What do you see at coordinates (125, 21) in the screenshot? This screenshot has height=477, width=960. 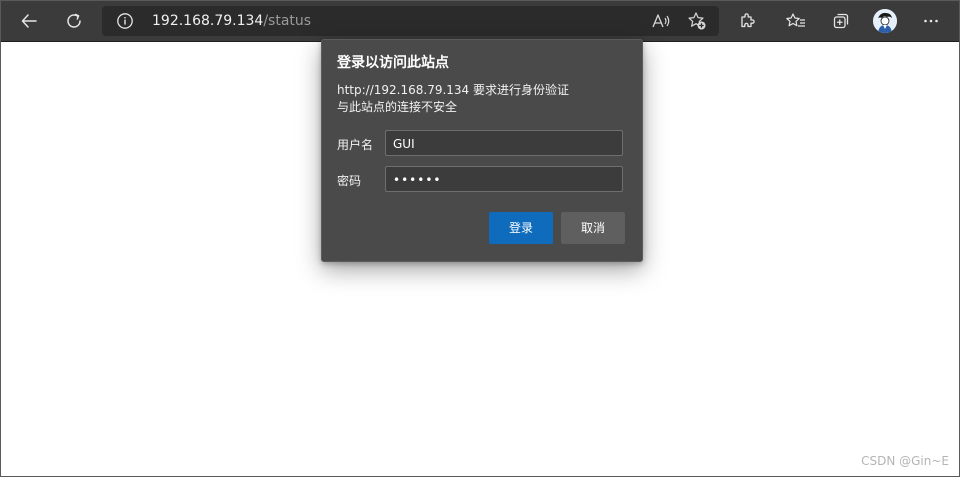 I see `info-icon` at bounding box center [125, 21].